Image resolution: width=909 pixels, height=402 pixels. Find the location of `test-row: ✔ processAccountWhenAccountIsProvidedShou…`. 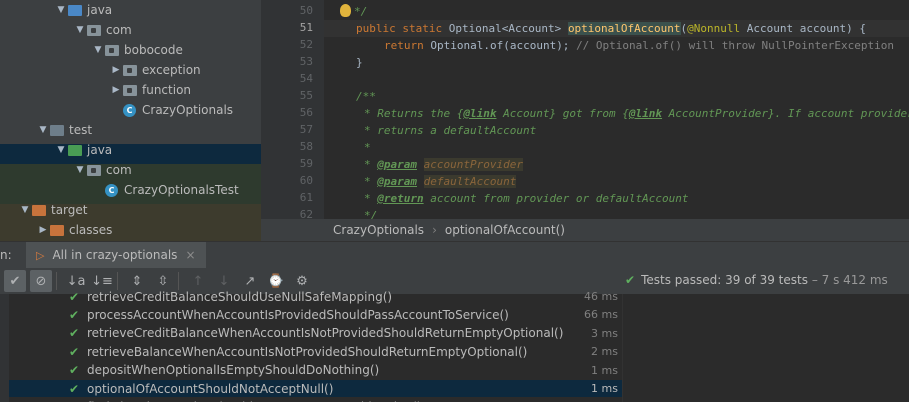

test-row: ✔ processAccountWhenAccountIsProvidedShou… is located at coordinates (315, 314).